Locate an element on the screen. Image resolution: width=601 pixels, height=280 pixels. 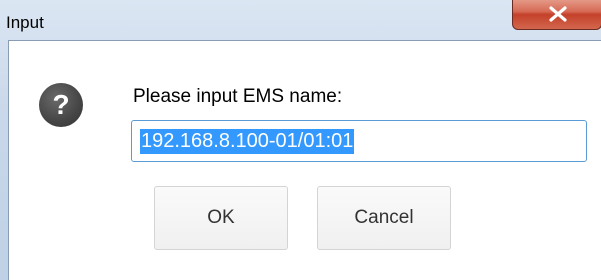
window-title: Input is located at coordinates (25, 22).